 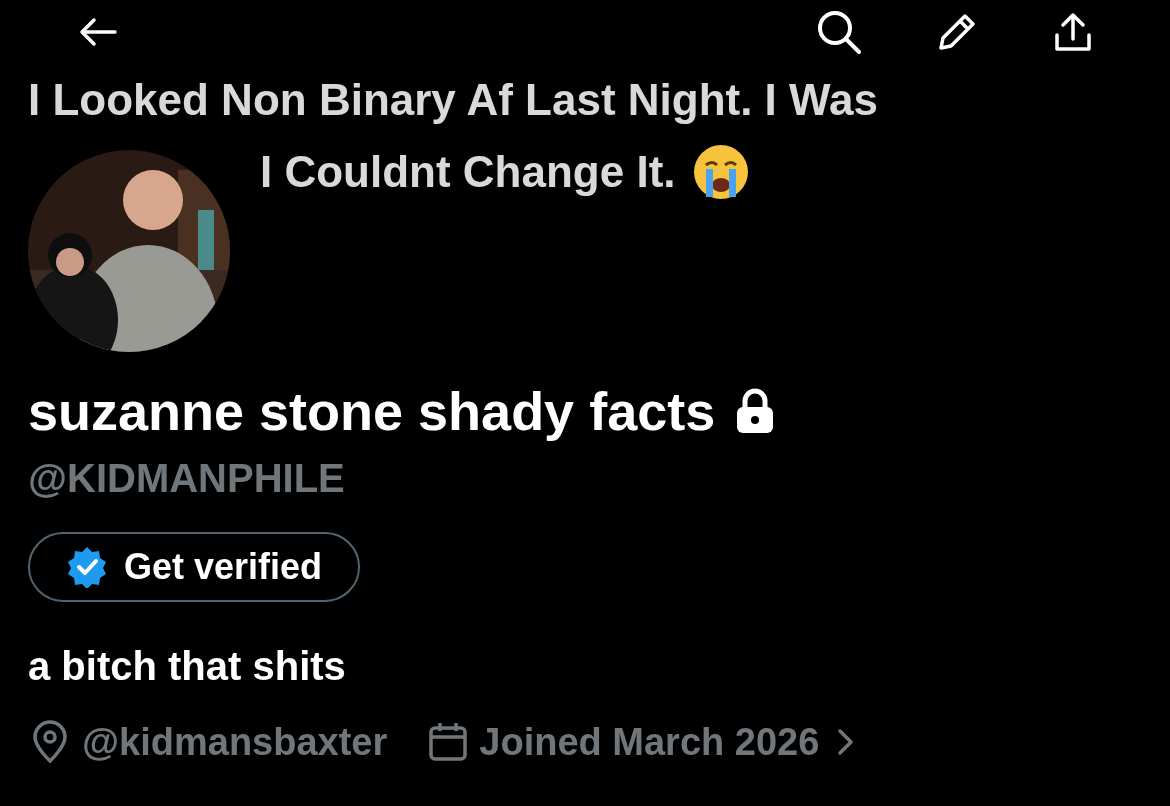 I want to click on verified-badge-icon, so click(x=87, y=567).